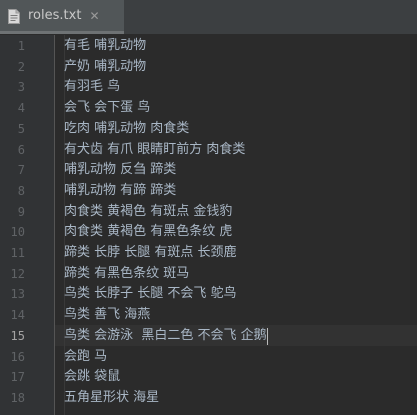 This screenshot has height=415, width=417. I want to click on line-number: 1, so click(21, 46).